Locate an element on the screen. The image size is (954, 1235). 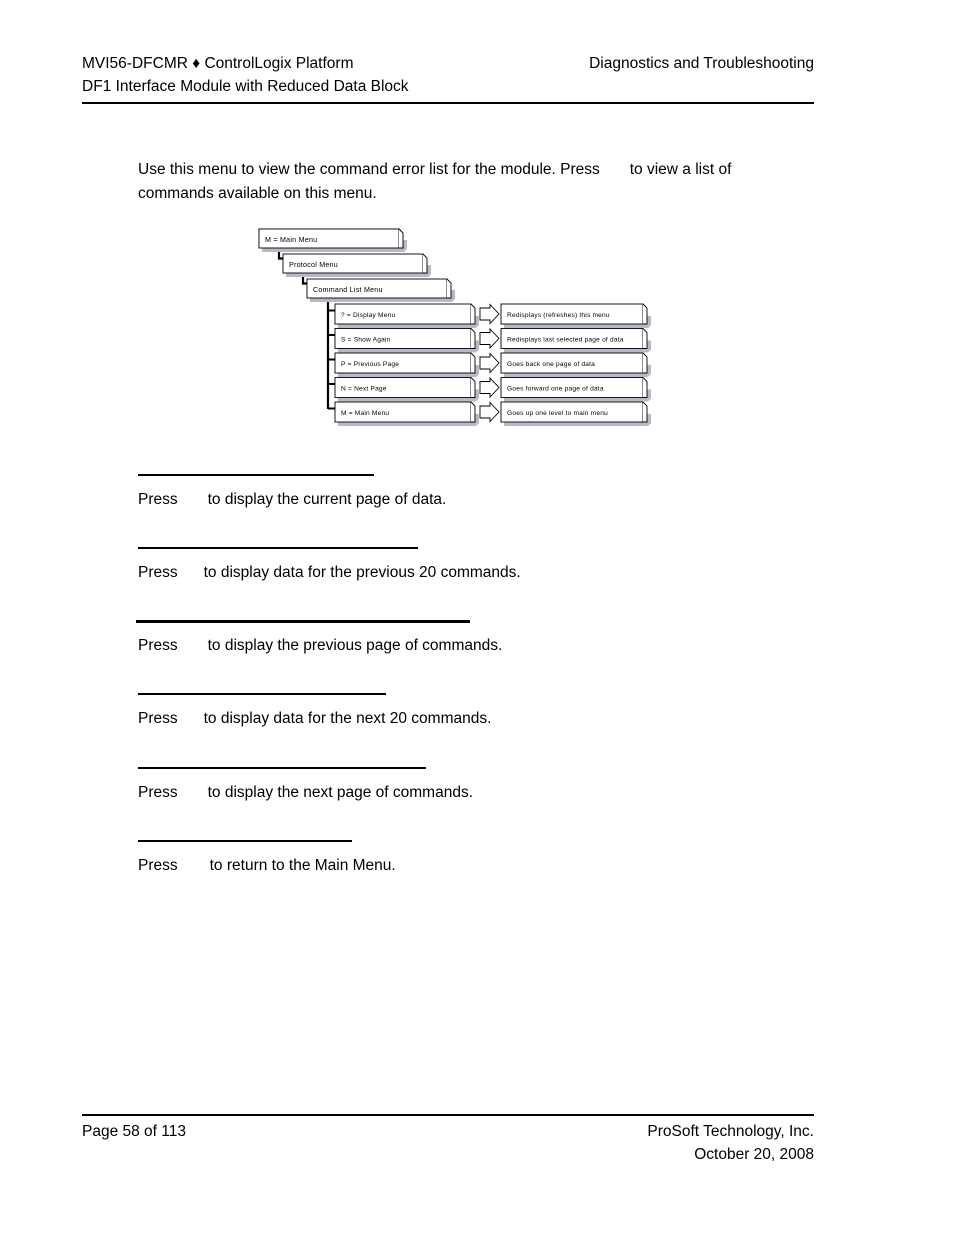
diagram-command-key: P = Previous Page is located at coordinates (370, 364).